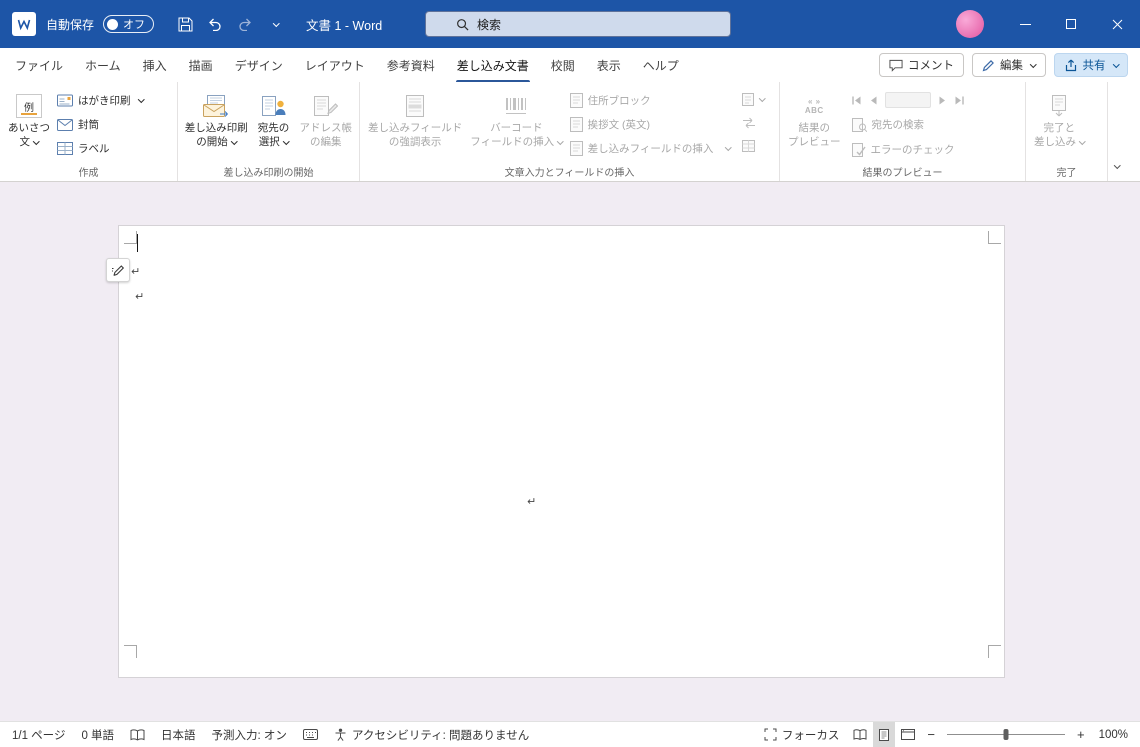  I want to click on envelopes-label: 封筒, so click(88, 125).